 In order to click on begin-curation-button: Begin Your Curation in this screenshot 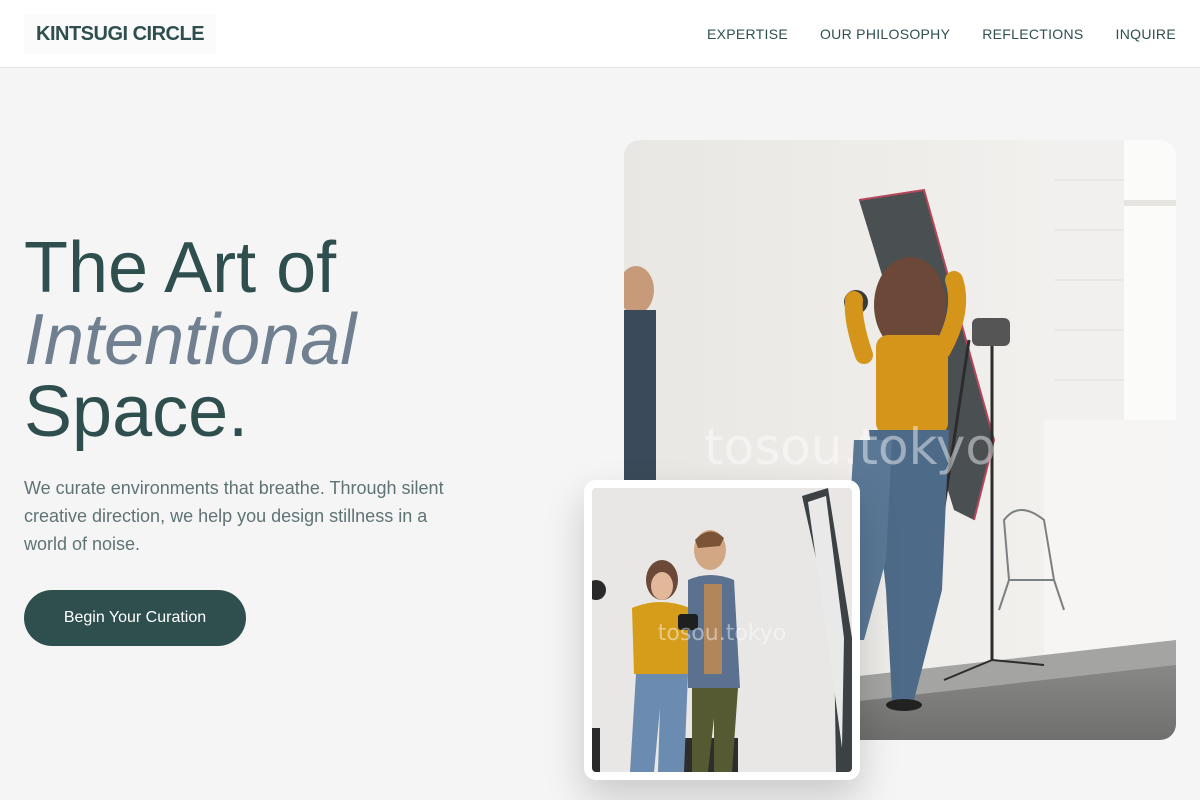, I will do `click(135, 618)`.